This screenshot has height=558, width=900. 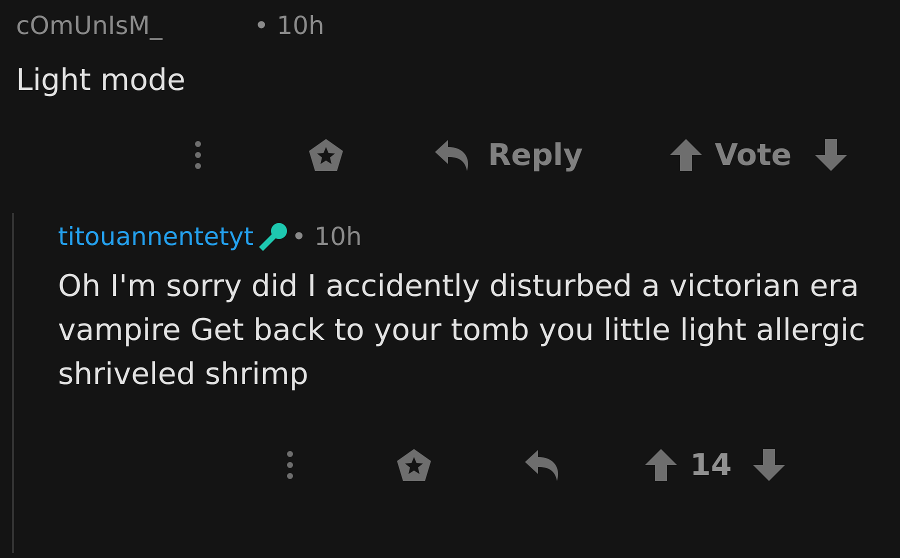 What do you see at coordinates (753, 155) in the screenshot?
I see `vote-label: Vote` at bounding box center [753, 155].